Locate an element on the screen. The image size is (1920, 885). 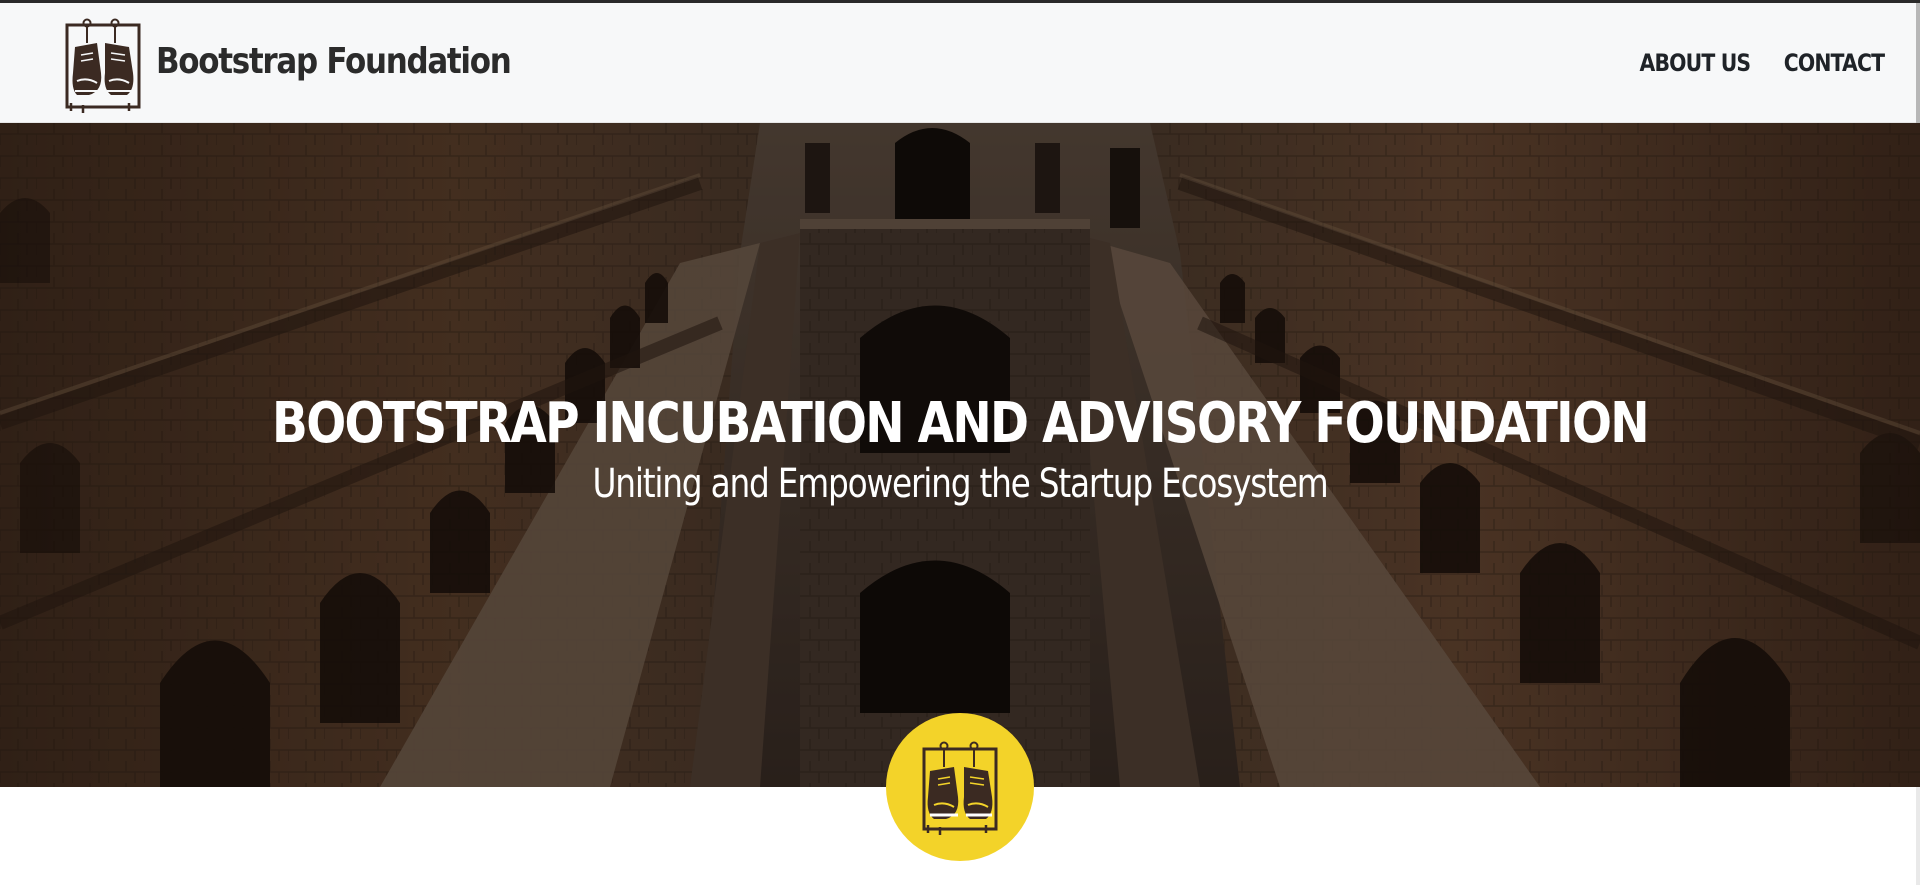
nav-links: ABOUT US CONTACT is located at coordinates (1752, 63).